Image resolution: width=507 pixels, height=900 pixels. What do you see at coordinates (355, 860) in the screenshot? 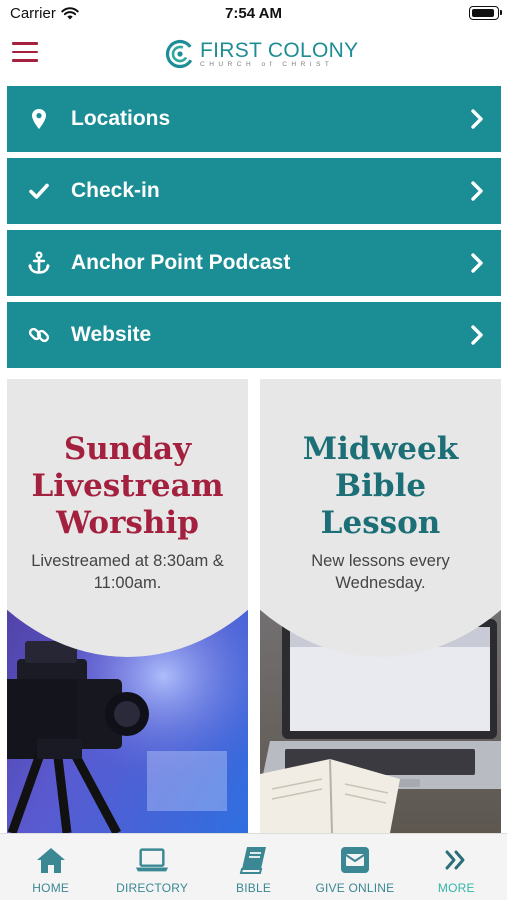
I see `envelope-icon` at bounding box center [355, 860].